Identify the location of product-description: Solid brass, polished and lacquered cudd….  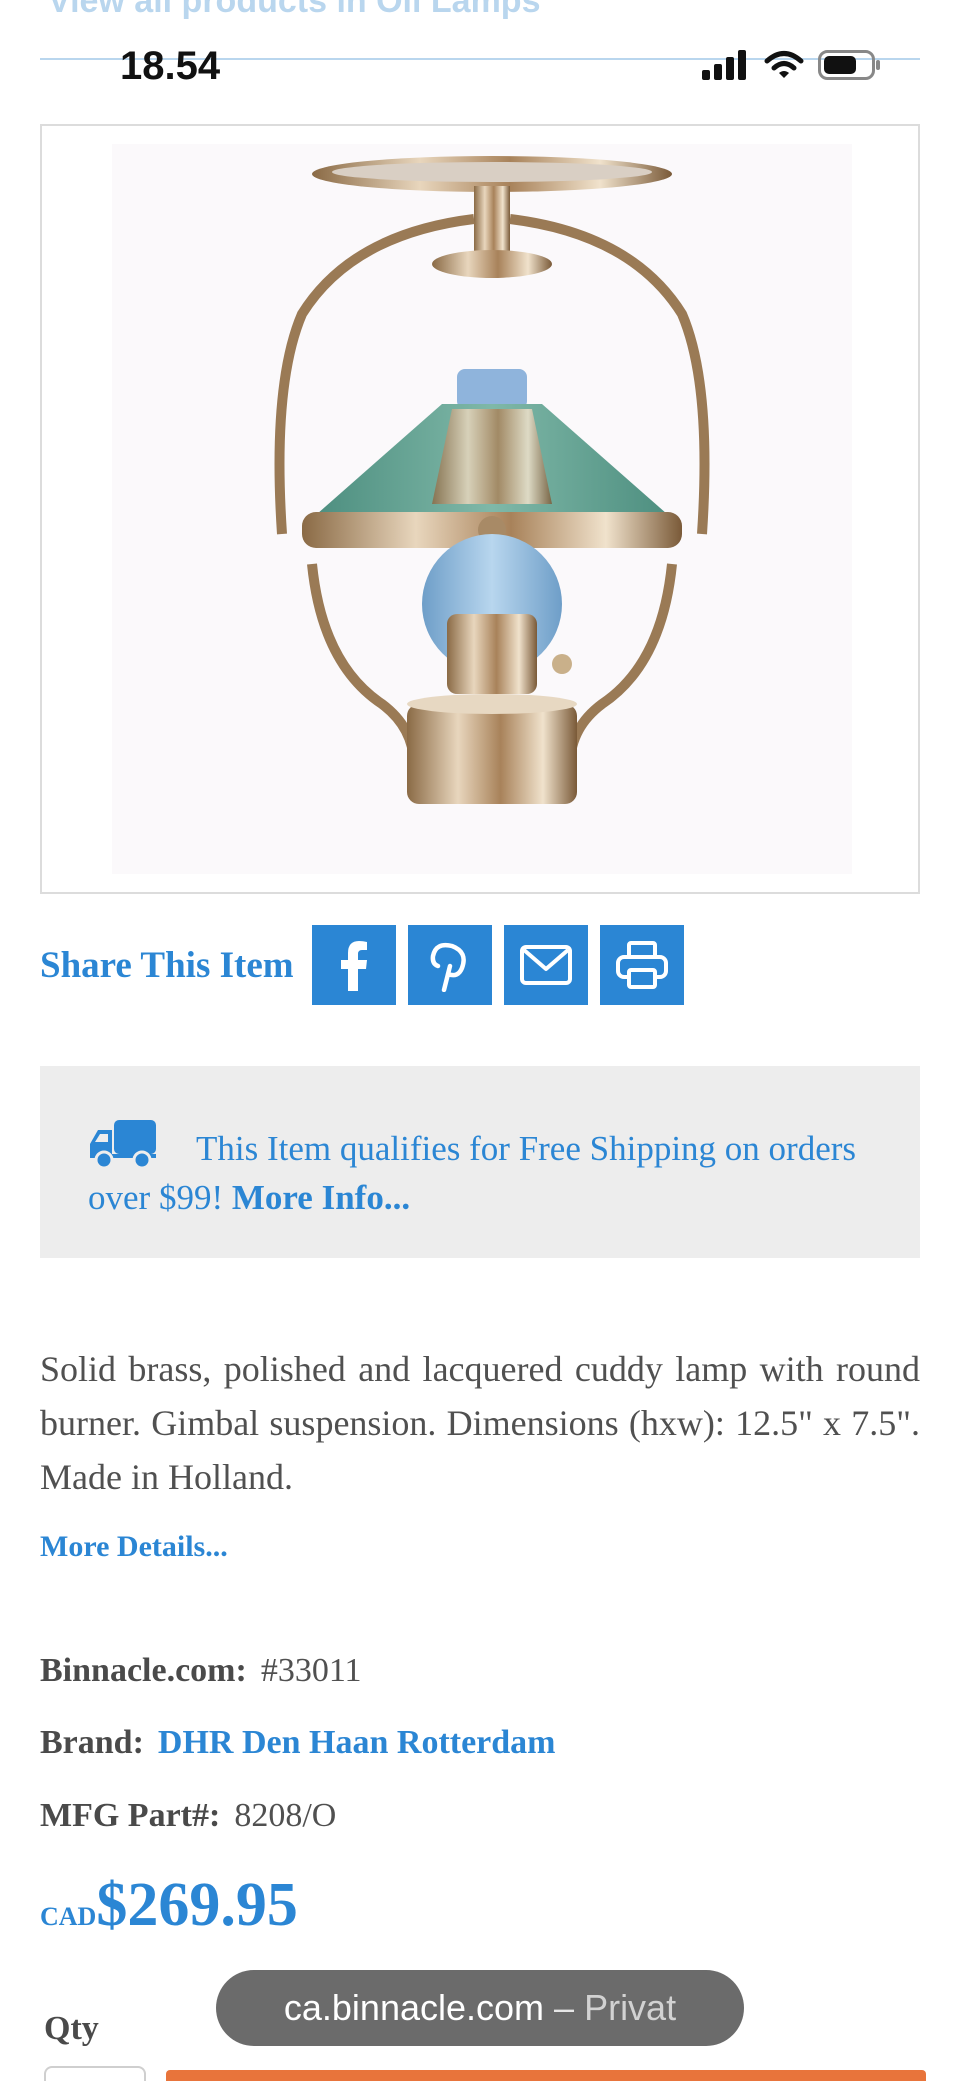
(480, 1423).